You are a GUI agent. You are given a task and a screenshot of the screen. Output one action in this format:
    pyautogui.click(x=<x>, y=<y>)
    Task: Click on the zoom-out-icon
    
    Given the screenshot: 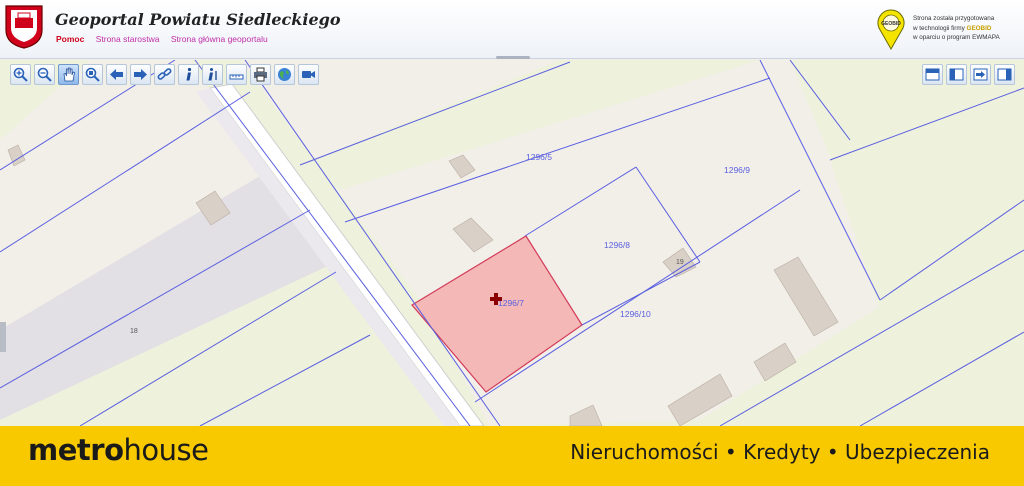 What is the action you would take?
    pyautogui.click(x=44, y=74)
    